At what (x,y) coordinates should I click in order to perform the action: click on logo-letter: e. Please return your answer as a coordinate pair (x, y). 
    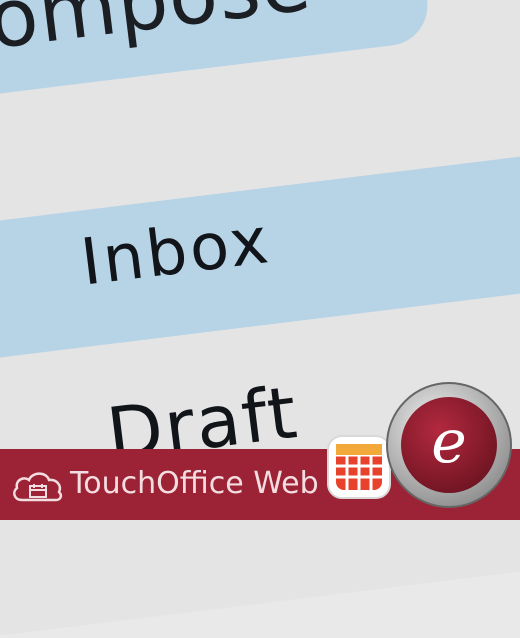
    Looking at the image, I should click on (449, 442).